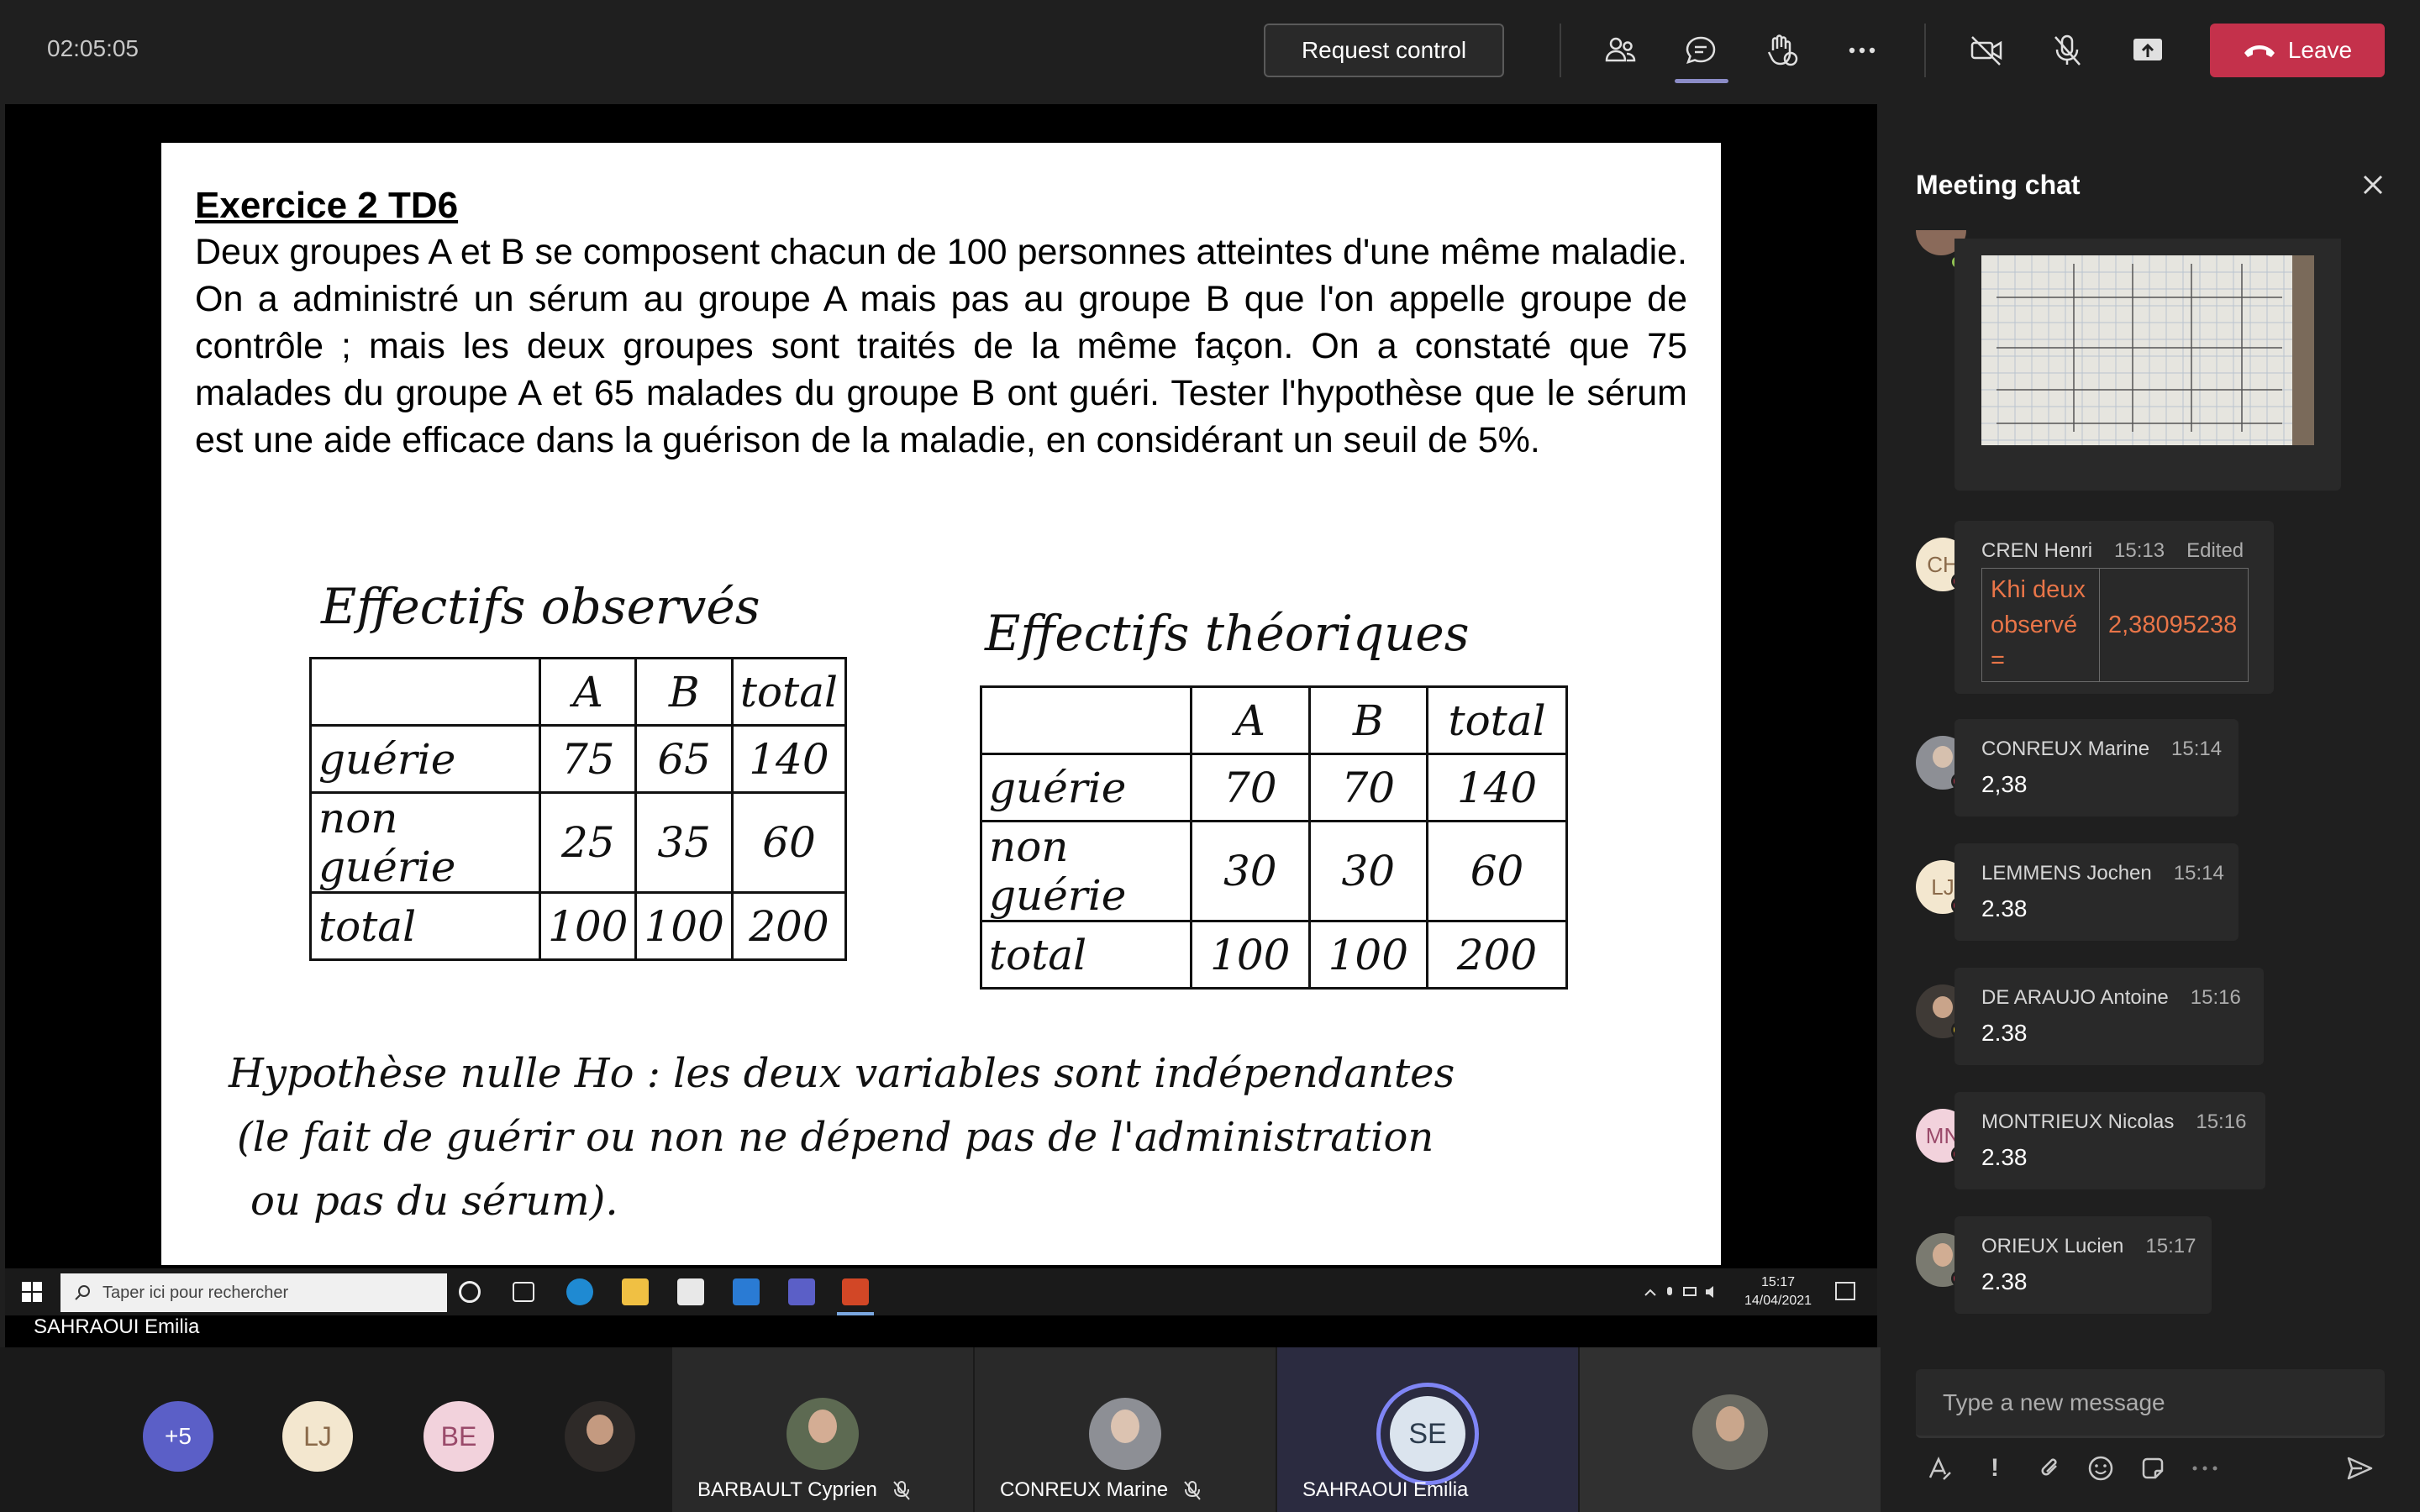 The image size is (2420, 1512). Describe the element at coordinates (2067, 50) in the screenshot. I see `mic-off-icon` at that location.